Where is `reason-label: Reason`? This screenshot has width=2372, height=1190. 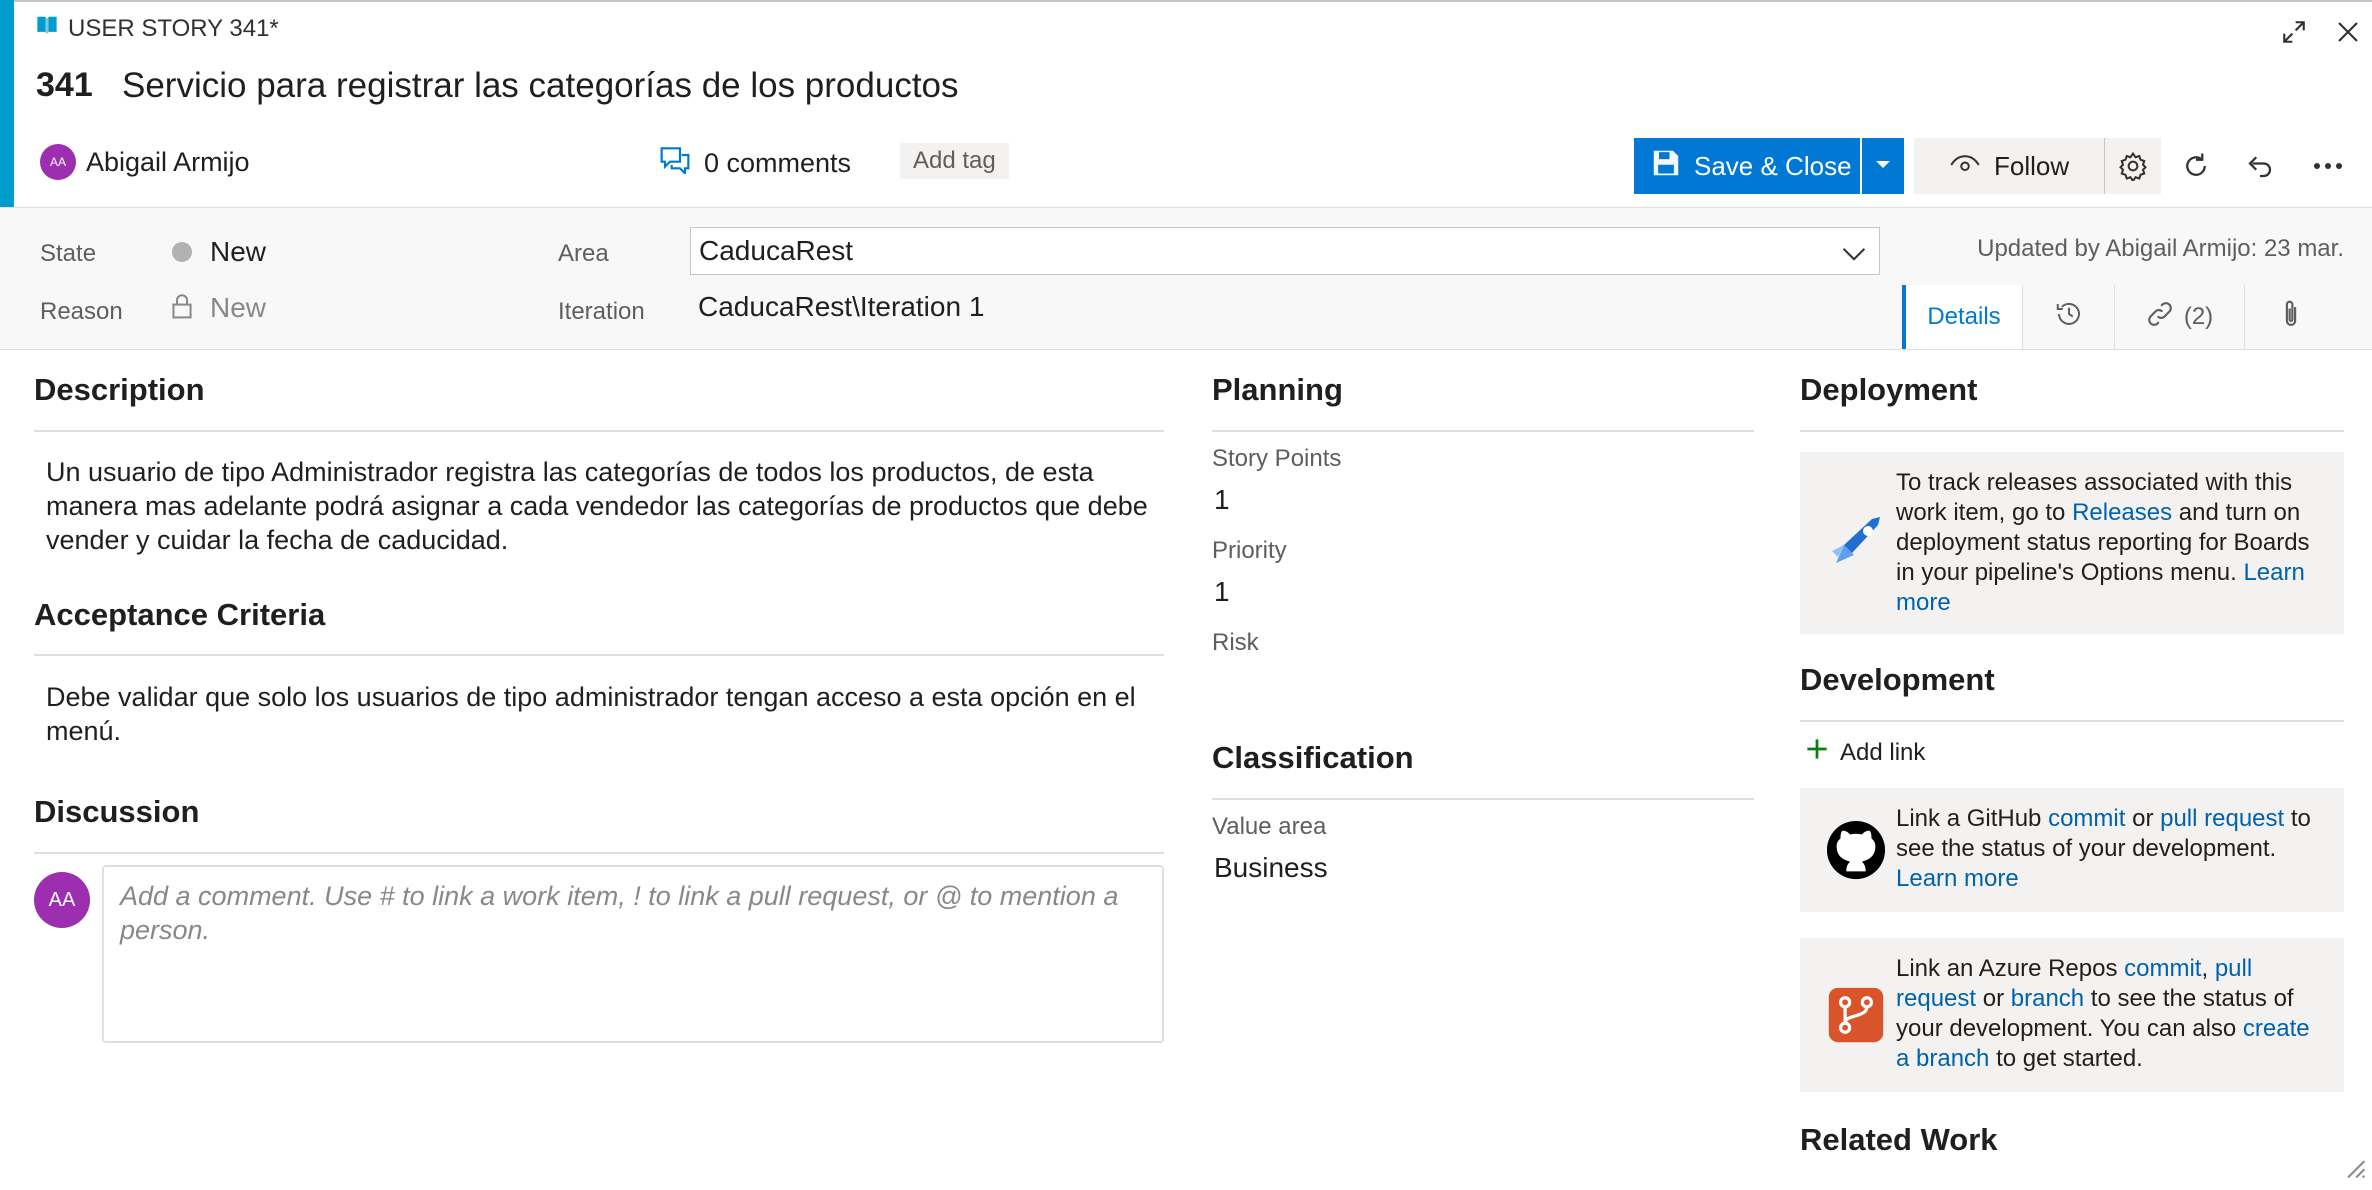
reason-label: Reason is located at coordinates (81, 311).